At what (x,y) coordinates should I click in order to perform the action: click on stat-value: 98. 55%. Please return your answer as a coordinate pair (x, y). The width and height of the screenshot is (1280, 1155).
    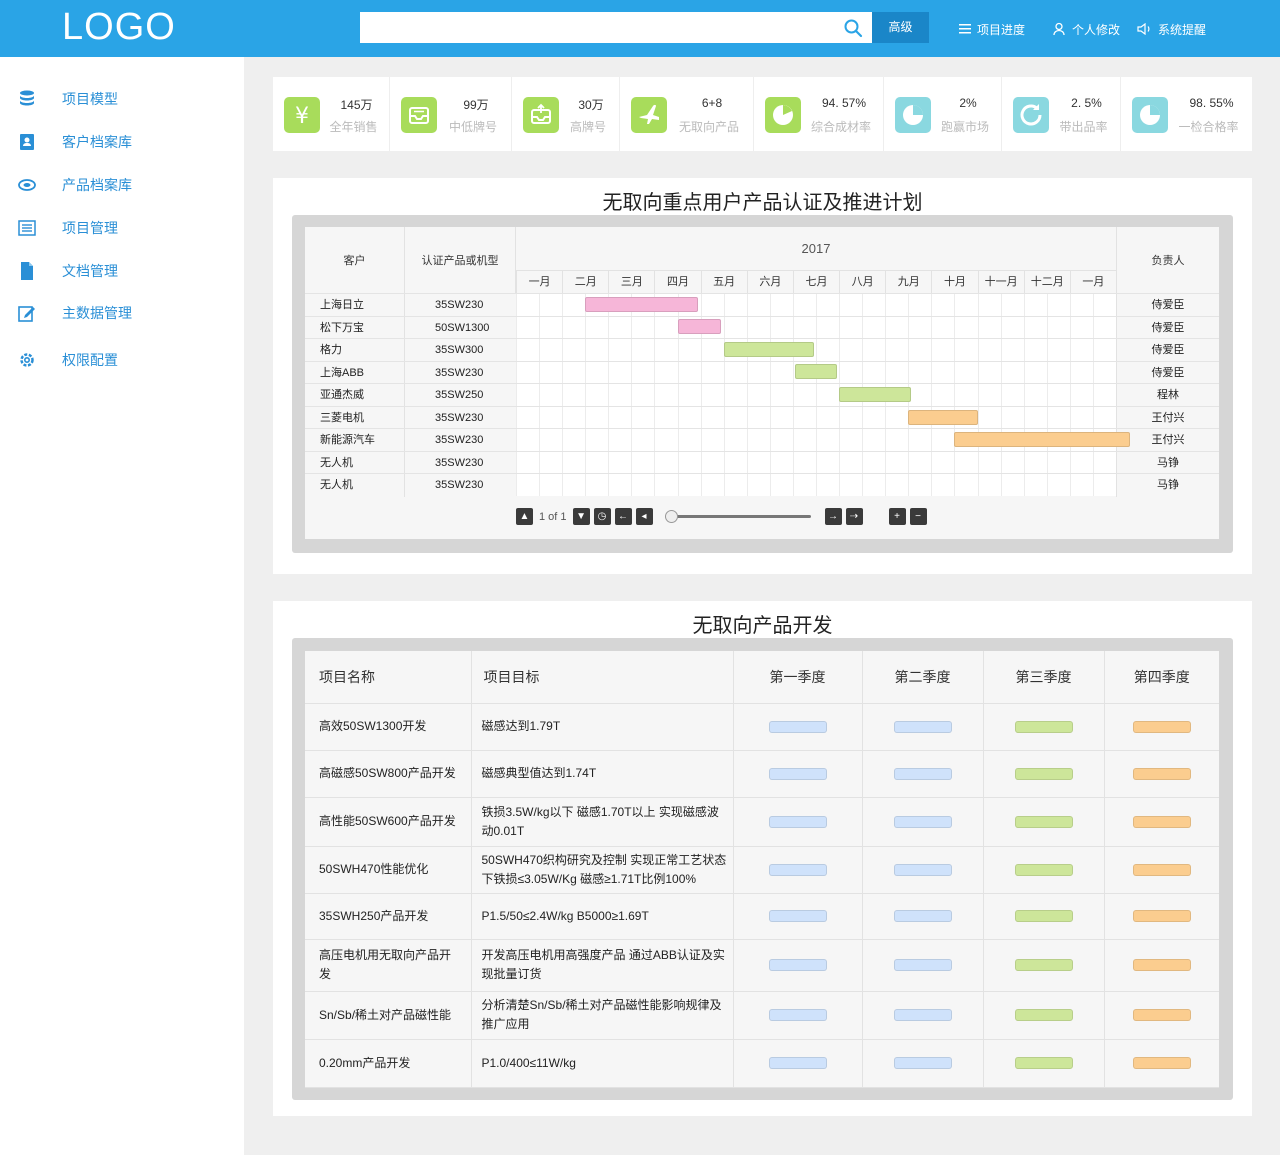
    Looking at the image, I should click on (1211, 103).